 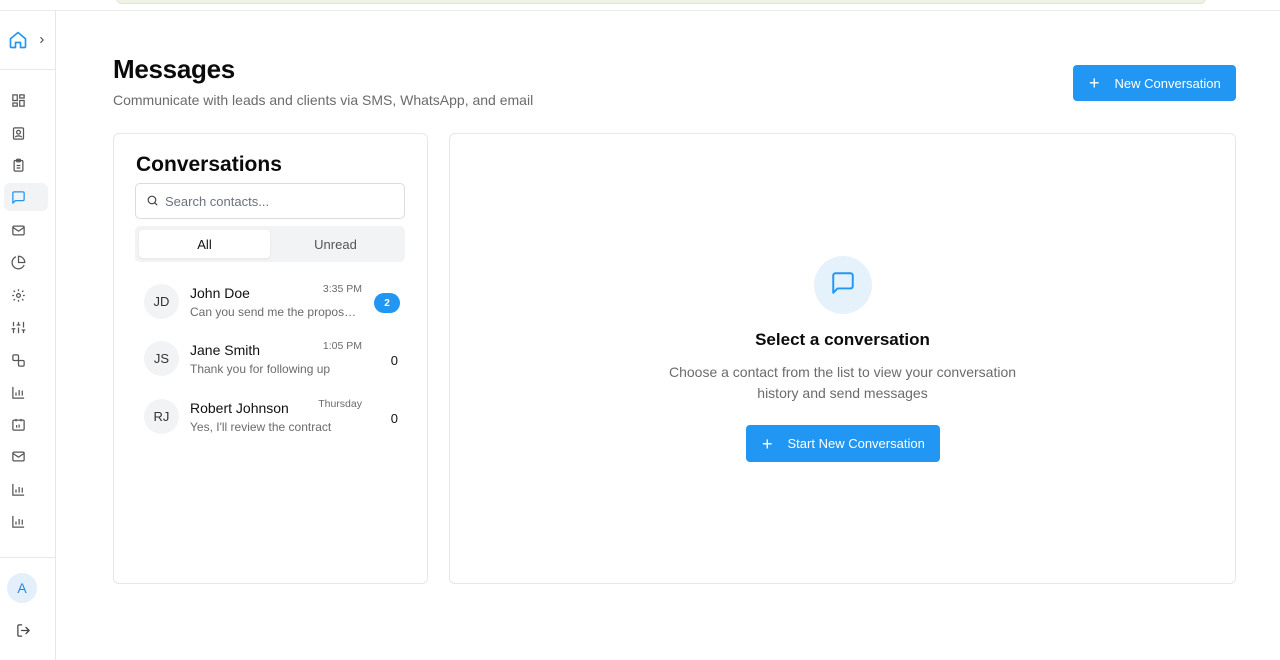 I want to click on start-new-conversation-button: + Start New Conversation, so click(x=843, y=443).